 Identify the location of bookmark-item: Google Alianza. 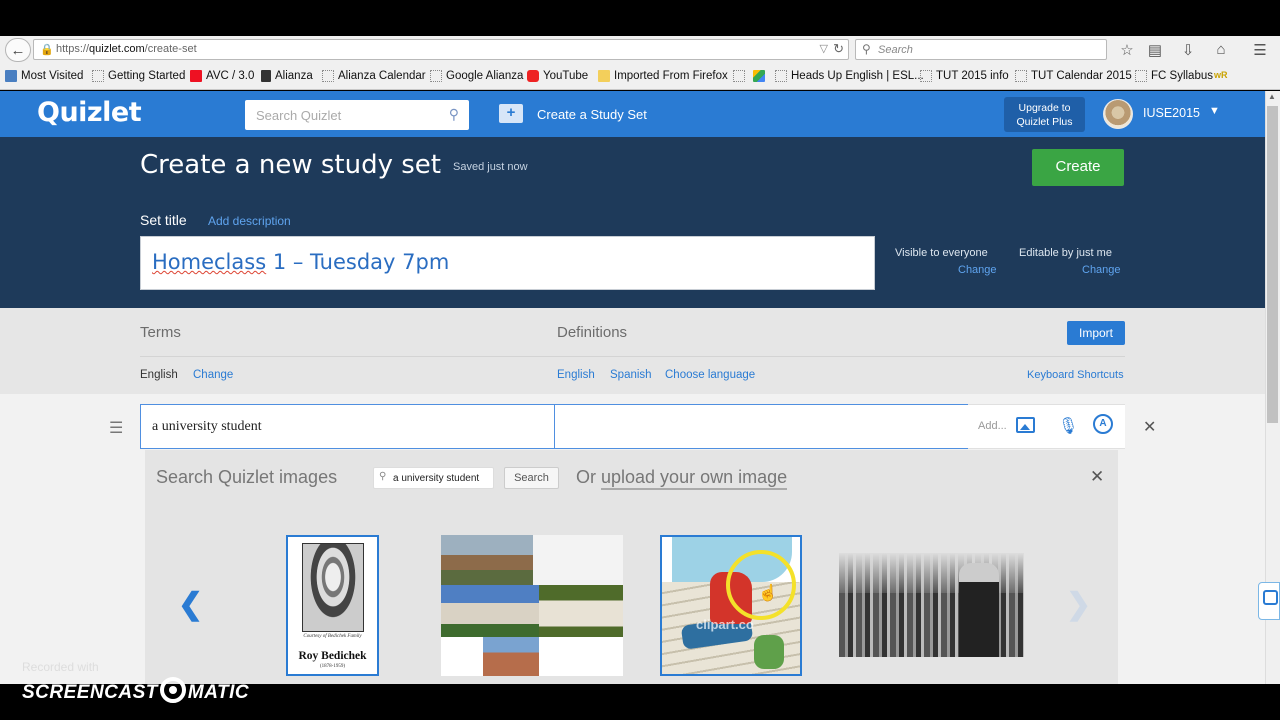
(476, 76).